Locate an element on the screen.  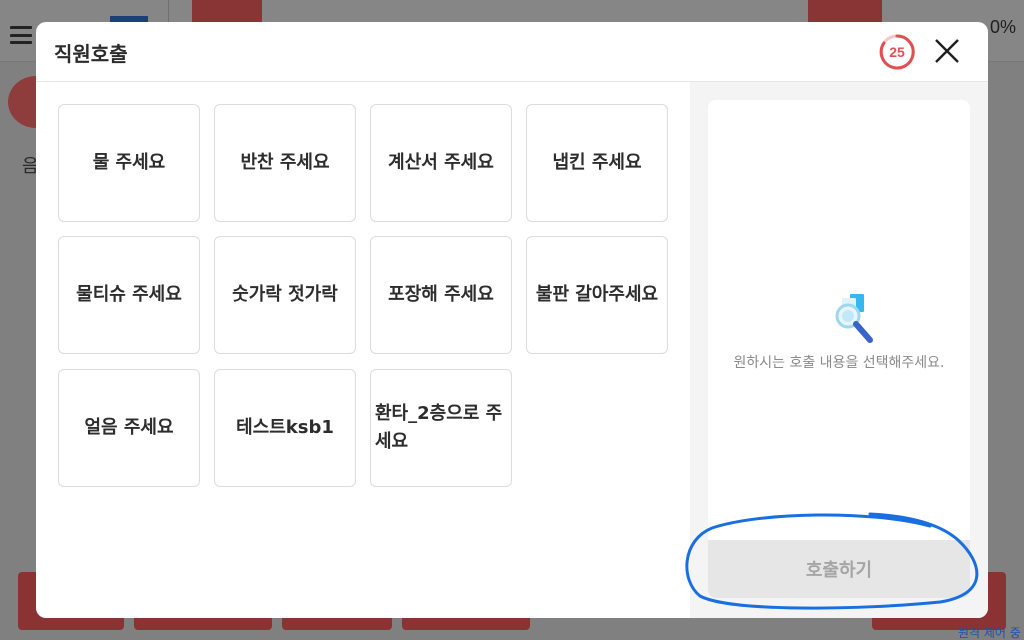
call-option-label: 계산서 주세요 is located at coordinates (441, 162).